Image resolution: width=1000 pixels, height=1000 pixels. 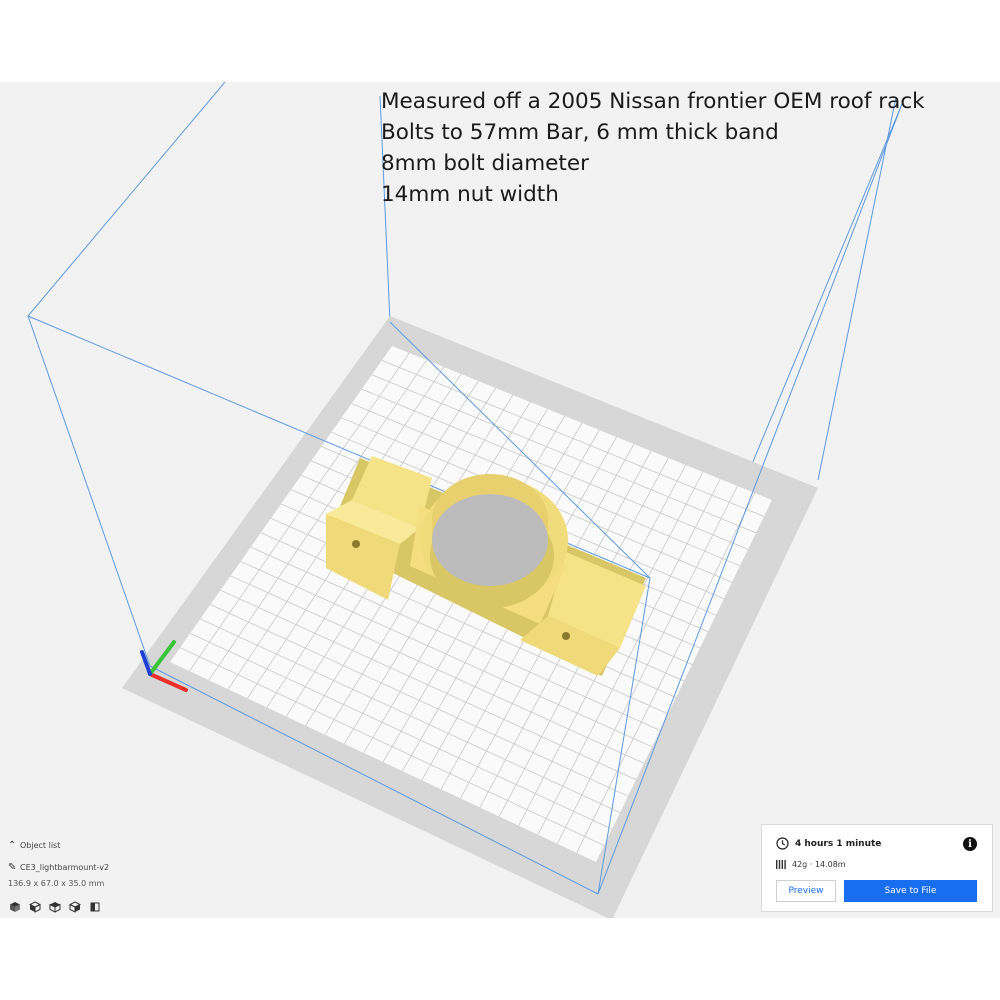 I want to click on 3d-view-icon, so click(x=15, y=907).